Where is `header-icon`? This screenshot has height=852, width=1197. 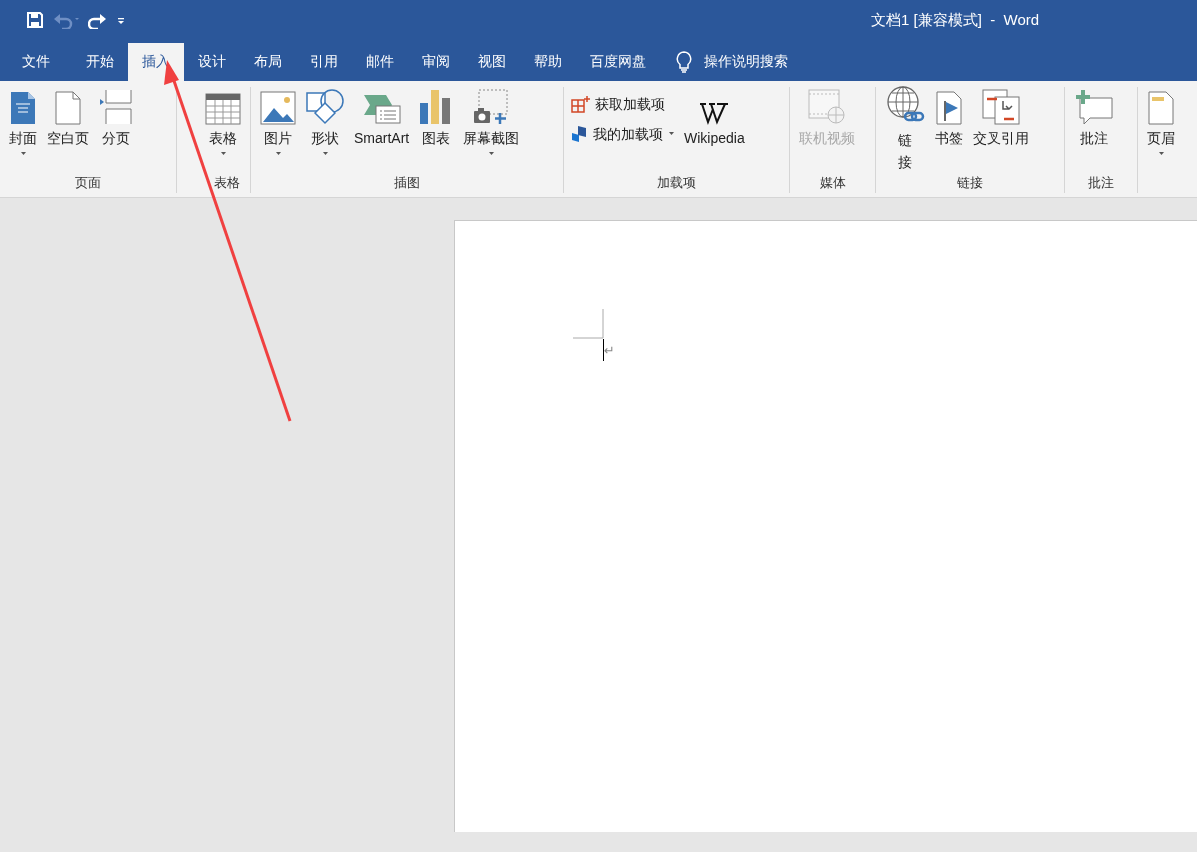 header-icon is located at coordinates (1161, 108).